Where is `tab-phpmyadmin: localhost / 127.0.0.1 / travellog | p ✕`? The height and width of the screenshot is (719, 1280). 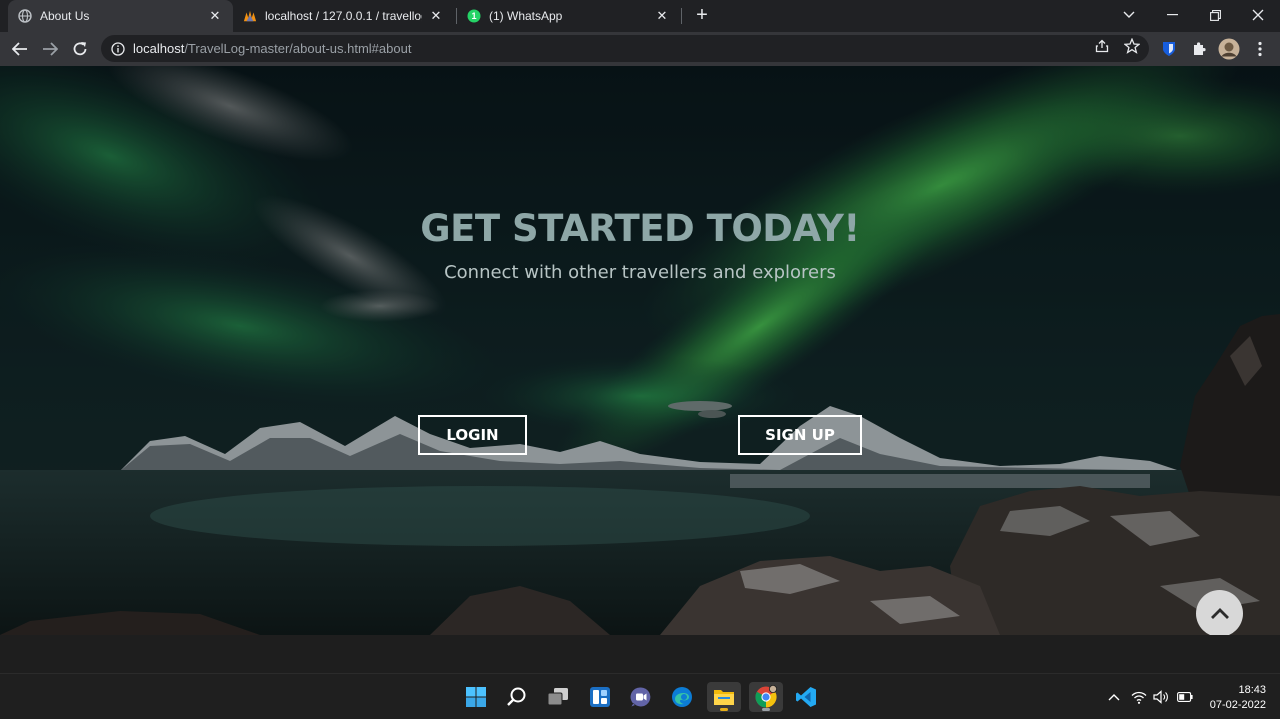
tab-phpmyadmin: localhost / 127.0.0.1 / travellog | p ✕ is located at coordinates (343, 16).